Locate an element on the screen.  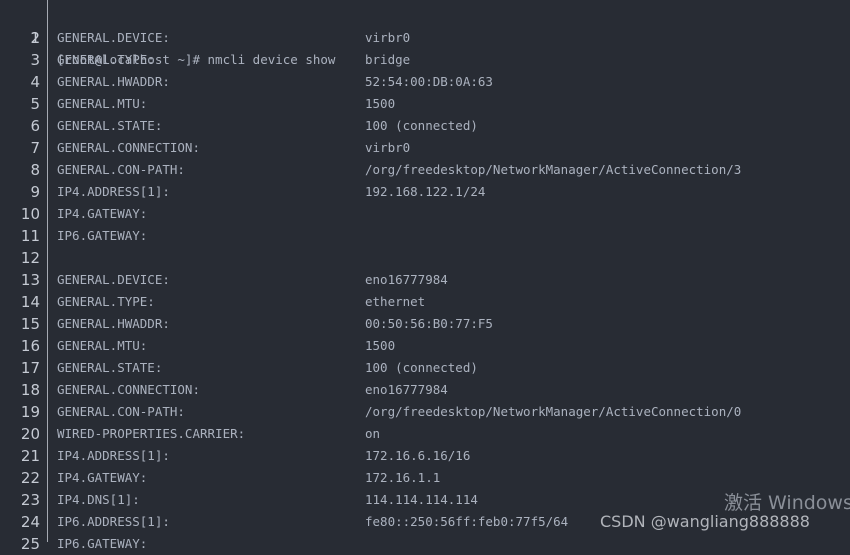
line-number: 12 is located at coordinates (30, 258).